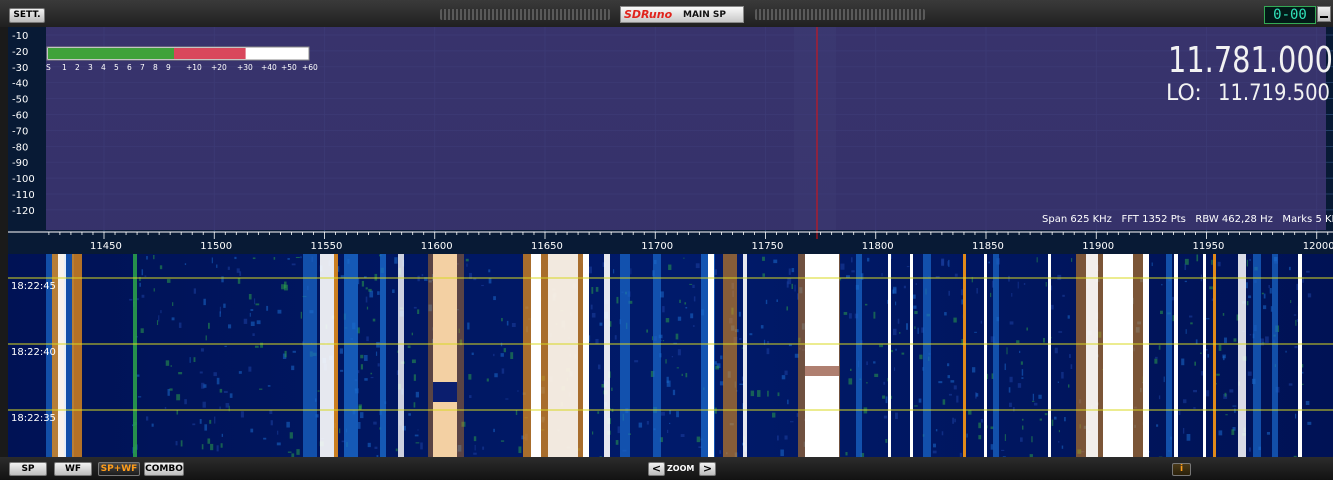  What do you see at coordinates (119, 469) in the screenshot?
I see `spwf-view-button: SP+WF` at bounding box center [119, 469].